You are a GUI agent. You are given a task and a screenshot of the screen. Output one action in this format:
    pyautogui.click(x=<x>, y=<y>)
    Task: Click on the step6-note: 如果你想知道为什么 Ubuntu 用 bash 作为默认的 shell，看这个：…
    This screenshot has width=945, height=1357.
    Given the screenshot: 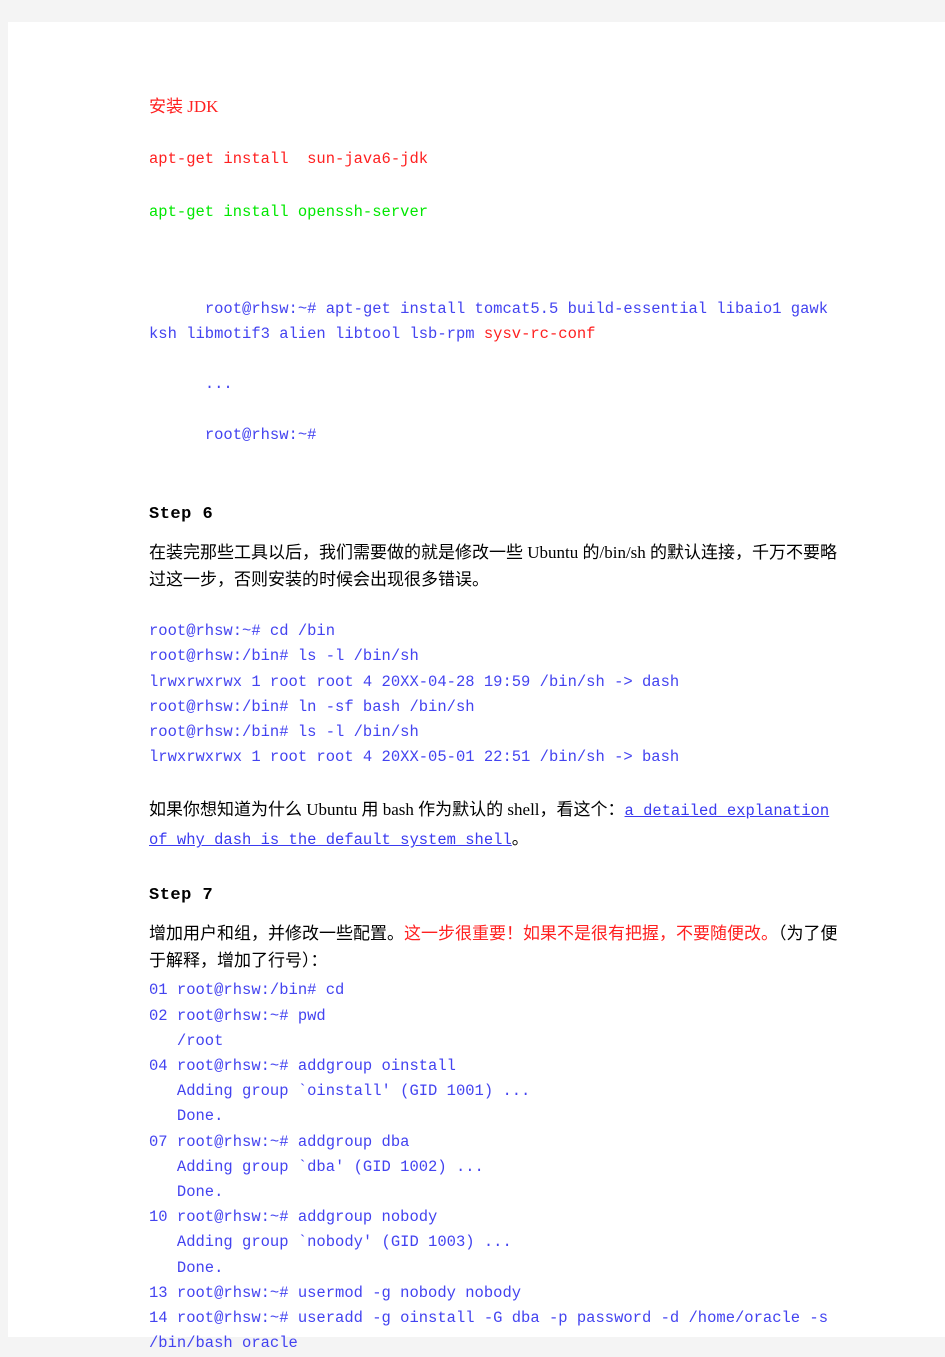 What is the action you would take?
    pyautogui.click(x=494, y=825)
    